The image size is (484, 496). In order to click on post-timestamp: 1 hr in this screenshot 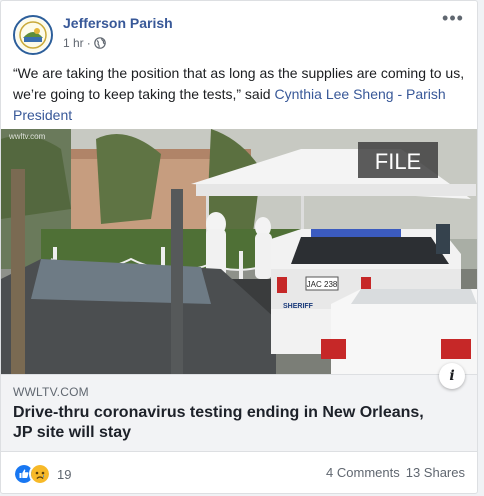, I will do `click(73, 43)`.